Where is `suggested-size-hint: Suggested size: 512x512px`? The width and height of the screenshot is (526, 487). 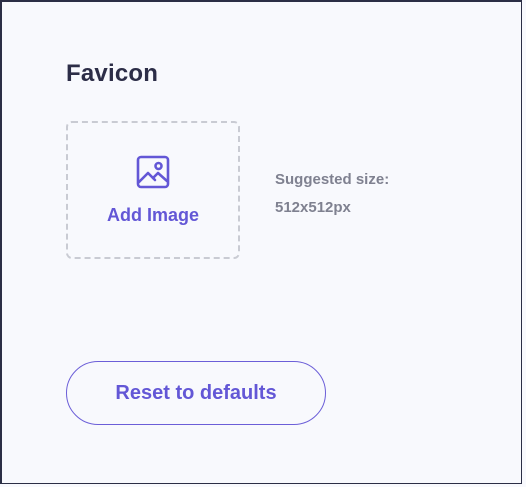 suggested-size-hint: Suggested size: 512x512px is located at coordinates (355, 194).